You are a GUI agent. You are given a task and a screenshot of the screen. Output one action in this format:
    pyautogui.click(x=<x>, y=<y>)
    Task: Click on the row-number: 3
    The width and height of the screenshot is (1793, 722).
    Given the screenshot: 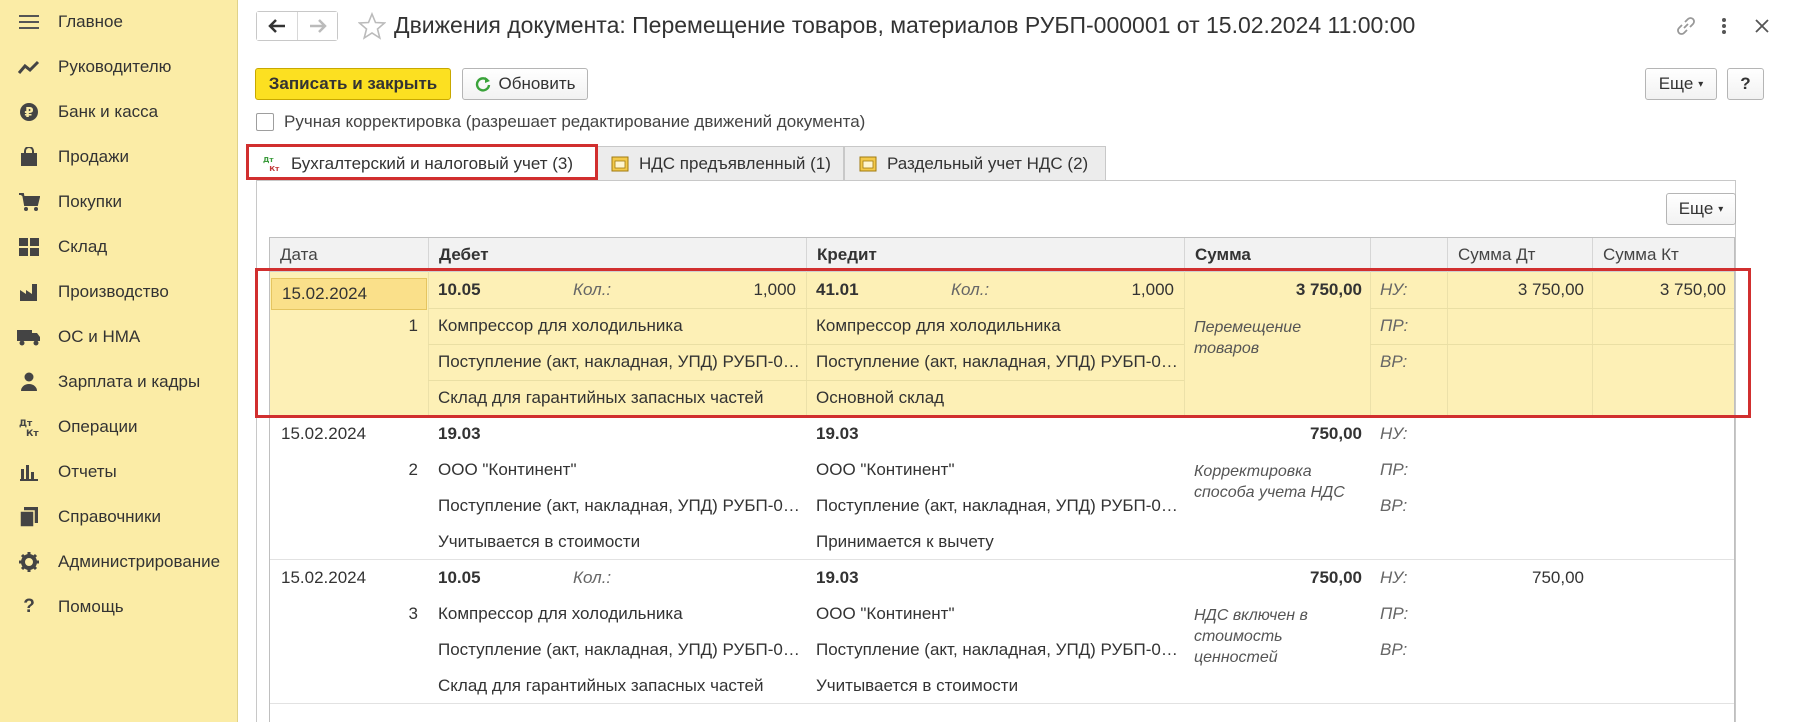 What is the action you would take?
    pyautogui.click(x=413, y=613)
    